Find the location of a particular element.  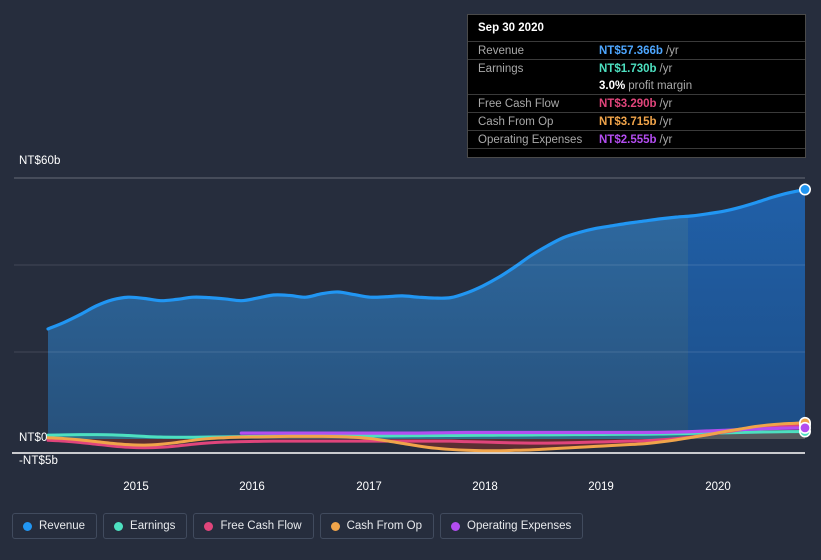

y-axis-label-zero: NT$0 is located at coordinates (33, 438).